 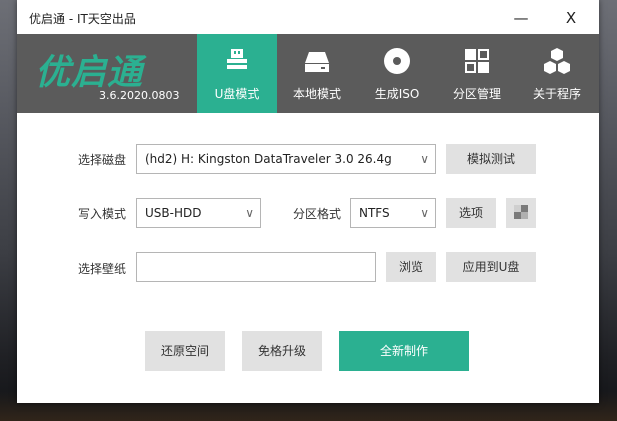 What do you see at coordinates (374, 213) in the screenshot?
I see `partition-format-value: NTFS` at bounding box center [374, 213].